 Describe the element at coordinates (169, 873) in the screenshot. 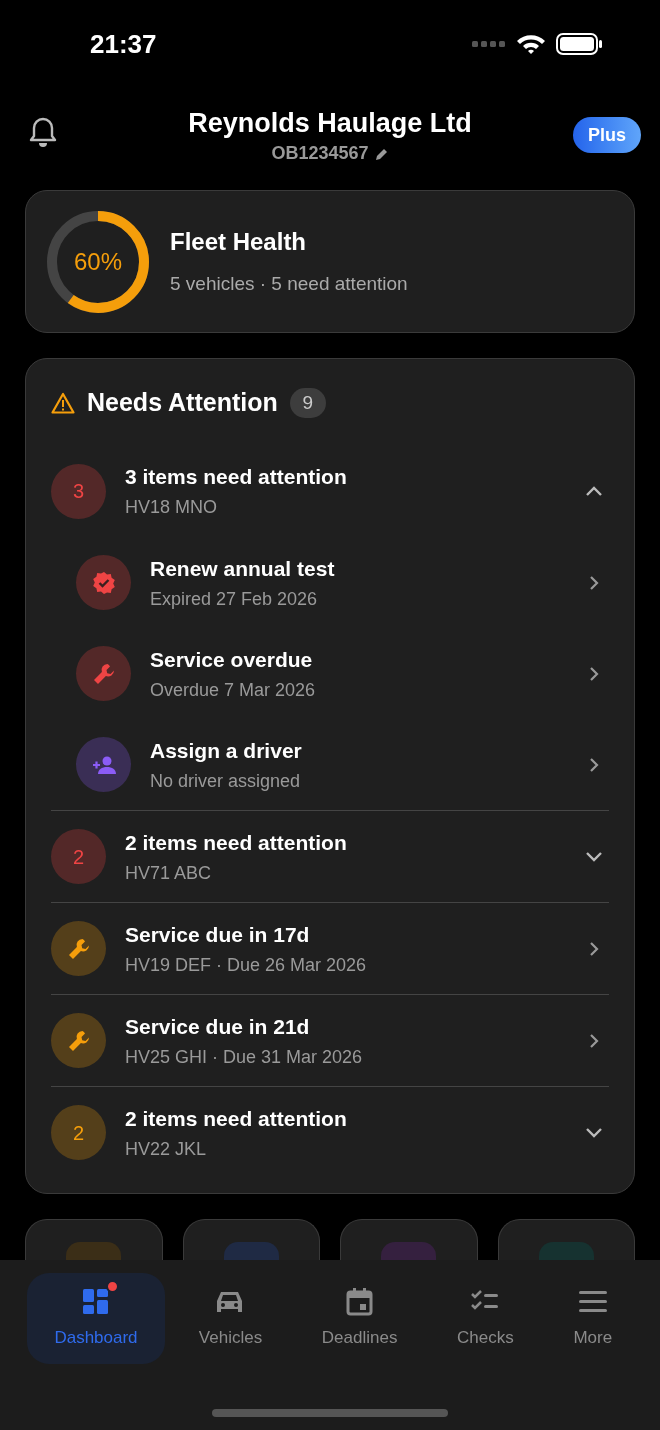

I see `item-subtitle: HV71 ABC` at that location.